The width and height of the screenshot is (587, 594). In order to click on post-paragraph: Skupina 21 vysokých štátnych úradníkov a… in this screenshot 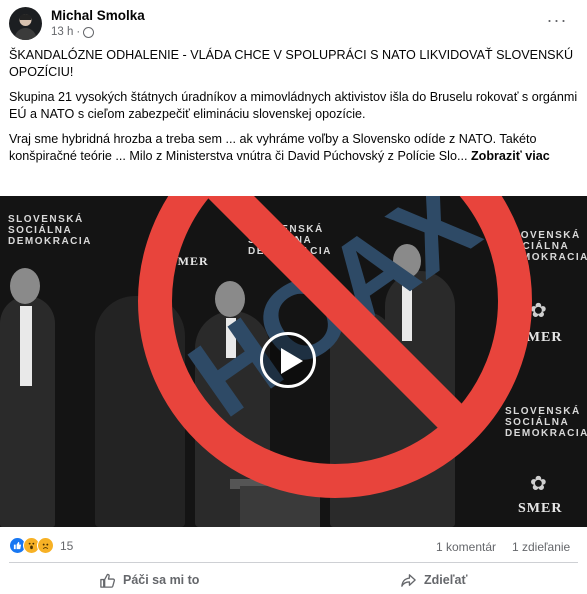, I will do `click(293, 105)`.